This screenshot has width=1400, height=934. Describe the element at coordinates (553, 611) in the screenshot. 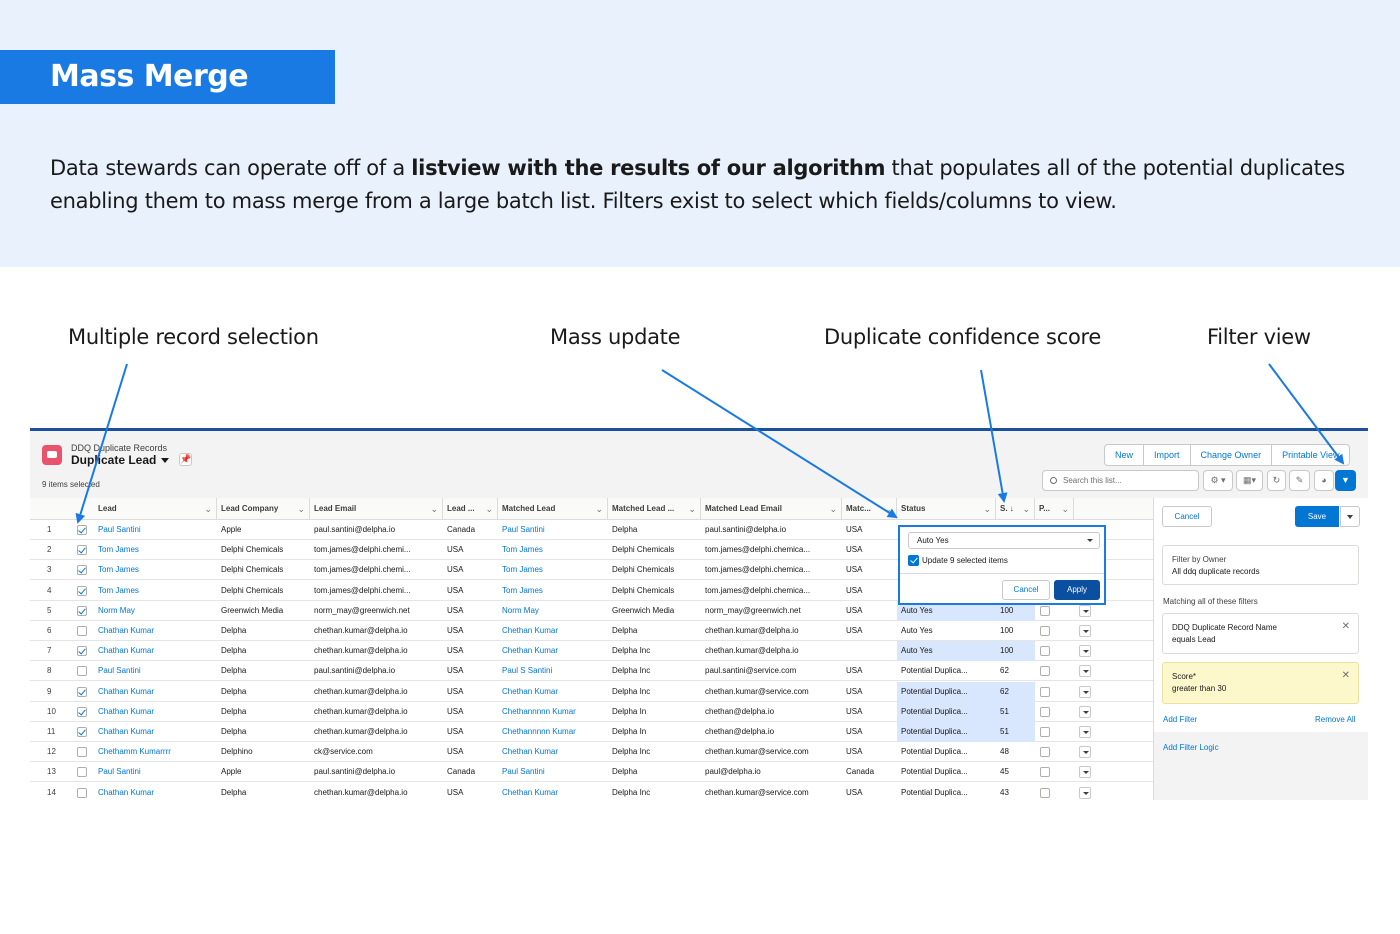

I see `cell-matched-lead: Norm May` at that location.